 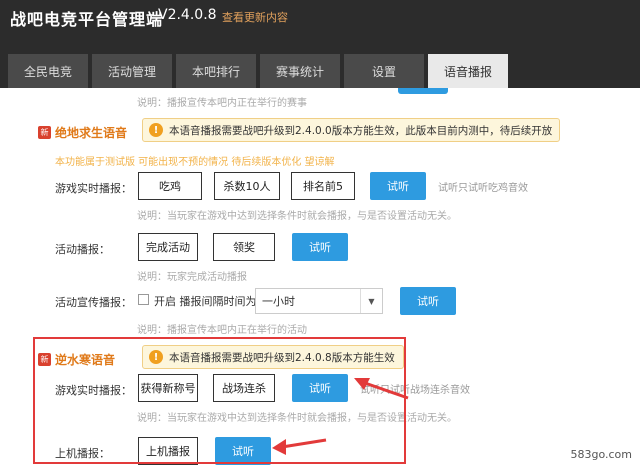 I want to click on nishuihan-section-header: 新 逆水寒语音, so click(x=76, y=359).